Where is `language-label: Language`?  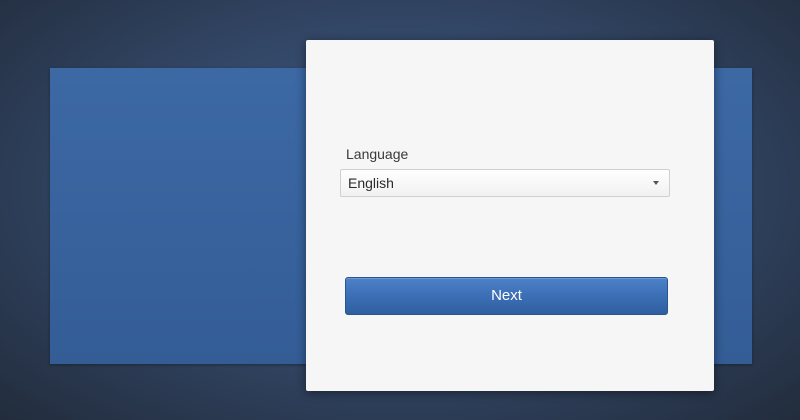
language-label: Language is located at coordinates (377, 154).